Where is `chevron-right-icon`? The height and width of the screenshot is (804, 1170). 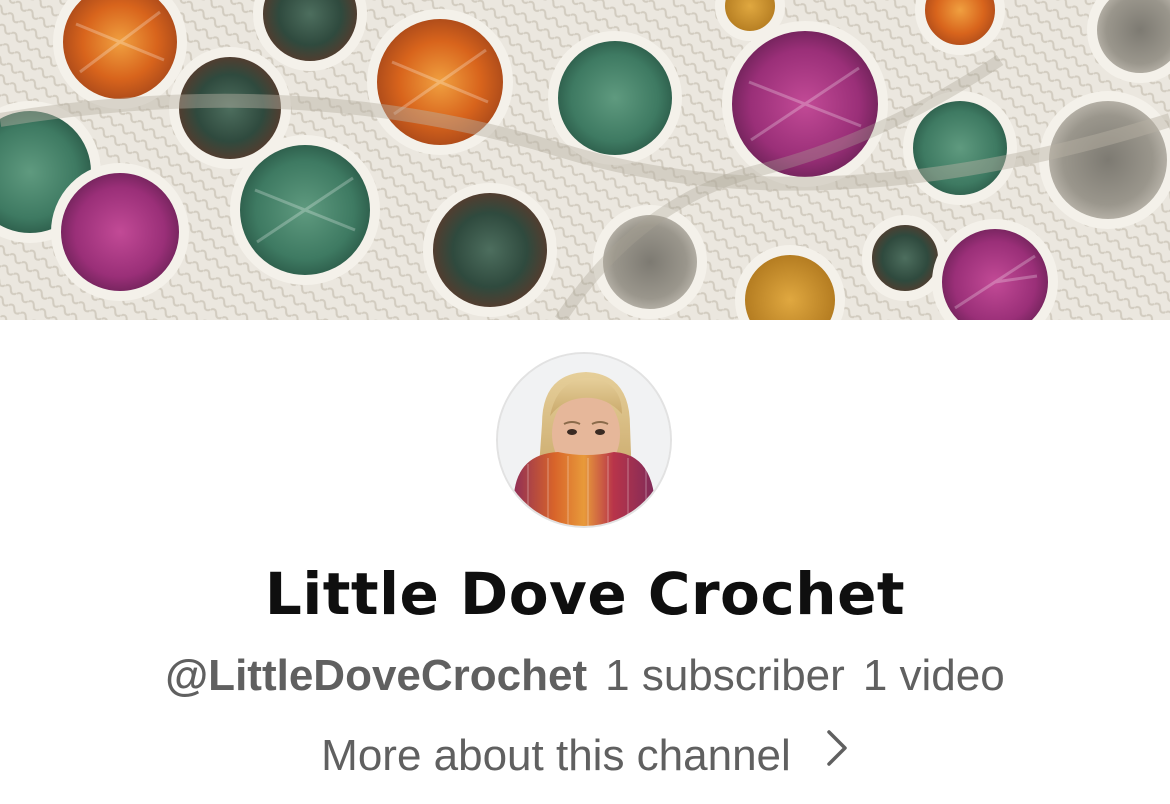
chevron-right-icon is located at coordinates (837, 754).